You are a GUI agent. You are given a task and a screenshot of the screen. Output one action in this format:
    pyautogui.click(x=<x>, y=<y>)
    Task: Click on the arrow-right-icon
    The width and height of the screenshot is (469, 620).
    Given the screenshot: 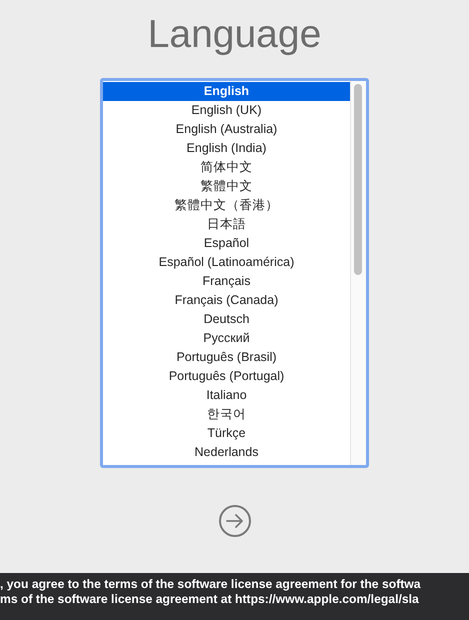 What is the action you would take?
    pyautogui.click(x=235, y=521)
    